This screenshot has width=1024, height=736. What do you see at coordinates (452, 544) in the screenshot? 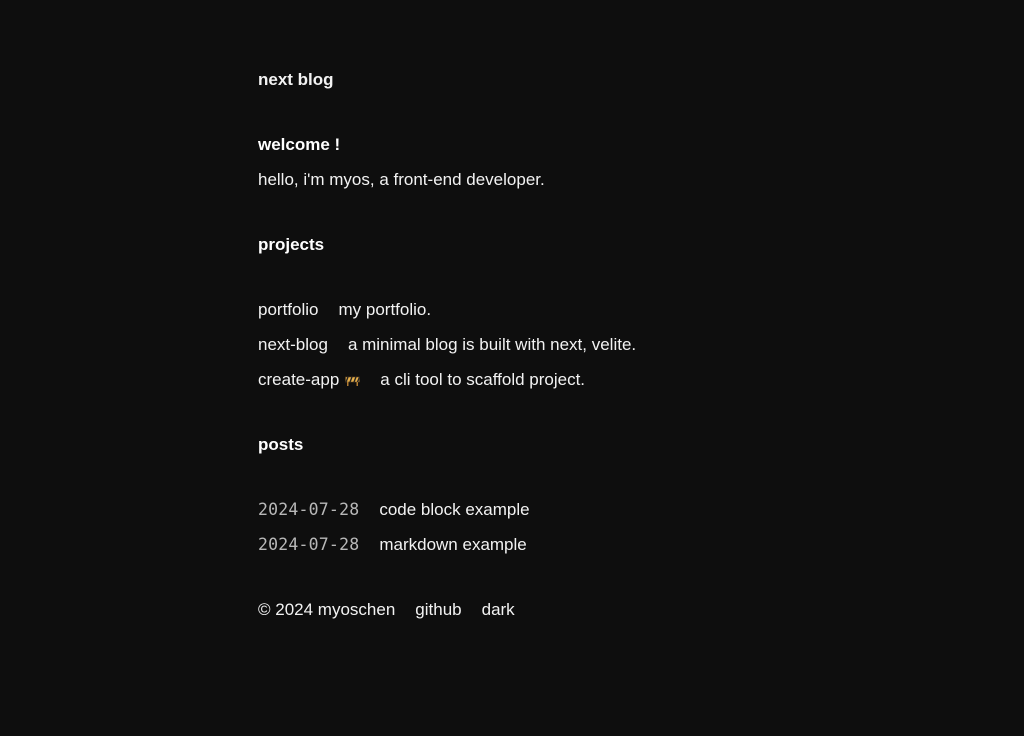
I see `post-link: markdown example` at bounding box center [452, 544].